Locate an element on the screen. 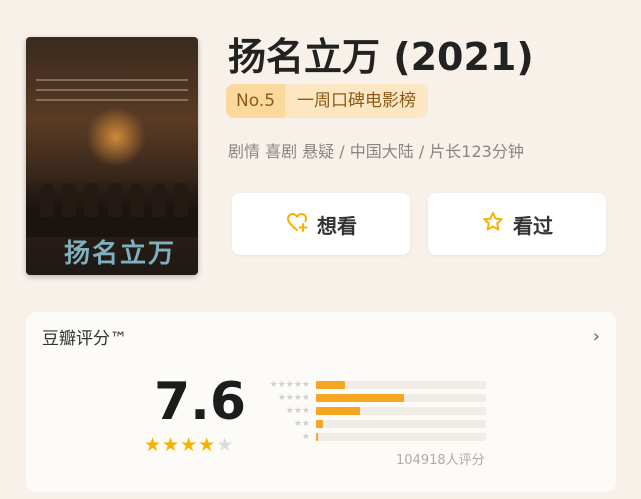  watched-label: 看过 is located at coordinates (533, 225).